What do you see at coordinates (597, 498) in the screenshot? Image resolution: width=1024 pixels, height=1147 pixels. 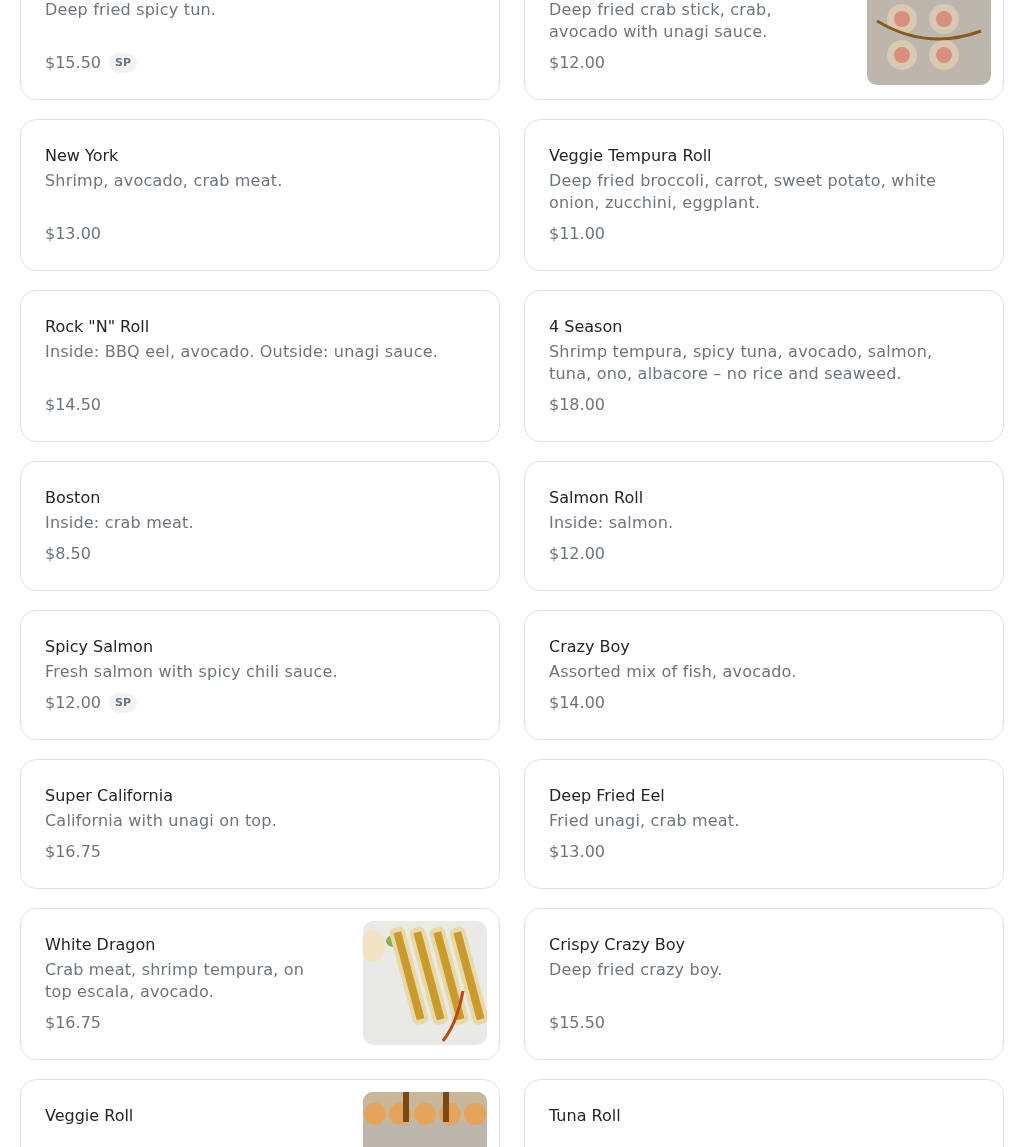 I see `item-title: Salmon Roll` at bounding box center [597, 498].